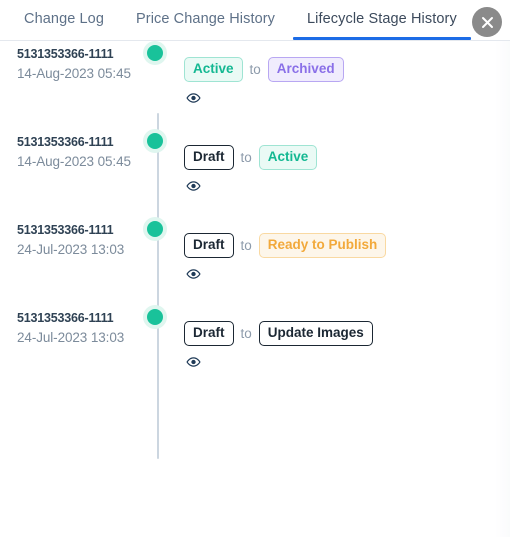  I want to click on stage-badge-row: Draft to Ready to Publish, so click(285, 245).